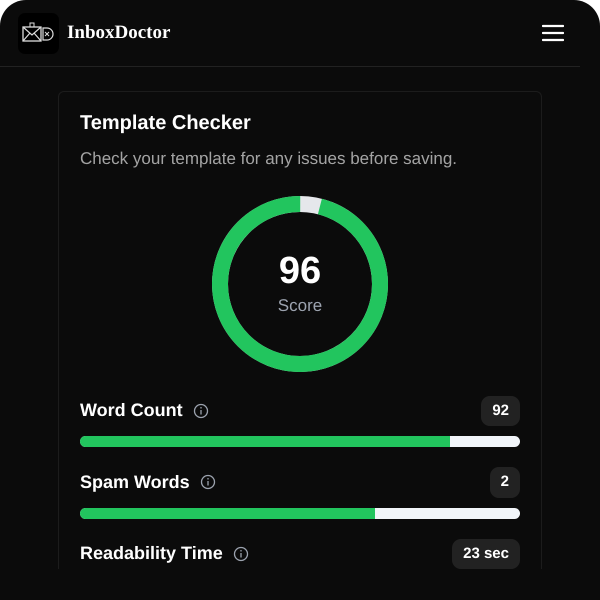  What do you see at coordinates (118, 32) in the screenshot?
I see `brand-name: InboxDoctor` at bounding box center [118, 32].